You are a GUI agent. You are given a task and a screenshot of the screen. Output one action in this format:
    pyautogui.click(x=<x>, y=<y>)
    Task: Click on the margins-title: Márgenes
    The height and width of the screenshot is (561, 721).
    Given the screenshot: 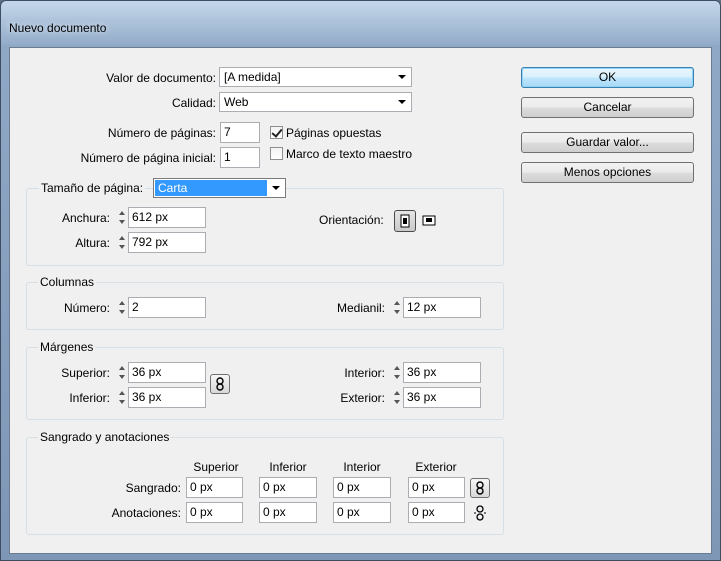 What is the action you would take?
    pyautogui.click(x=67, y=347)
    